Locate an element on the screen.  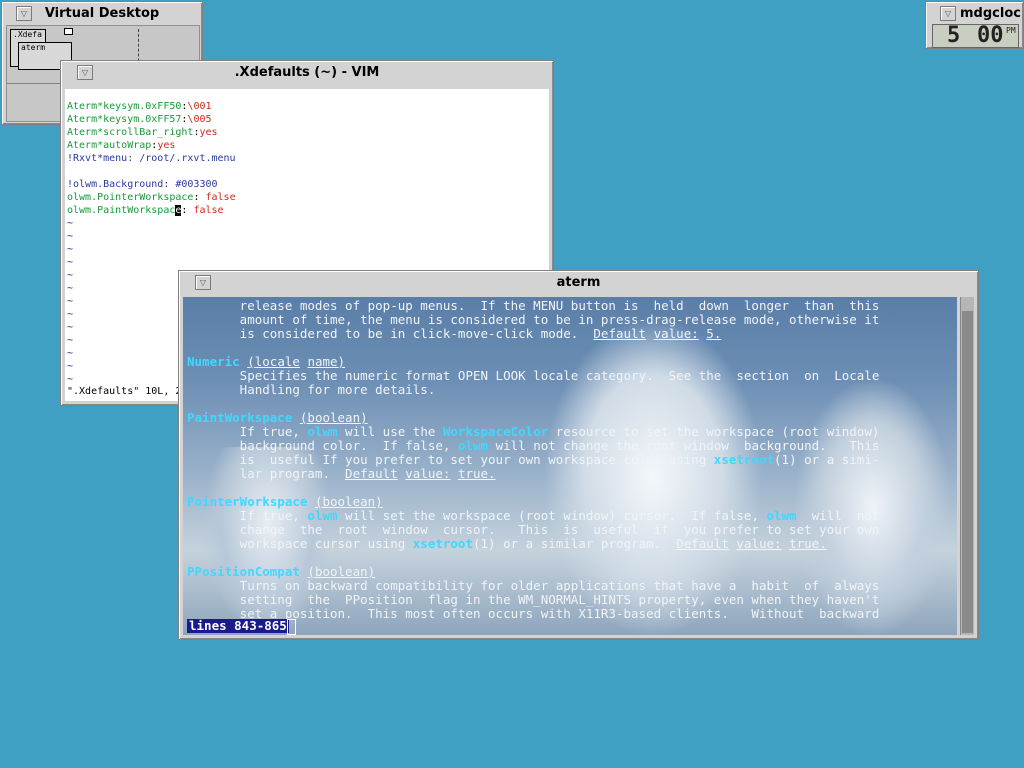
virtual-desktop-titlebar: ▽ Virtual Desktop is located at coordinates (102, 14).